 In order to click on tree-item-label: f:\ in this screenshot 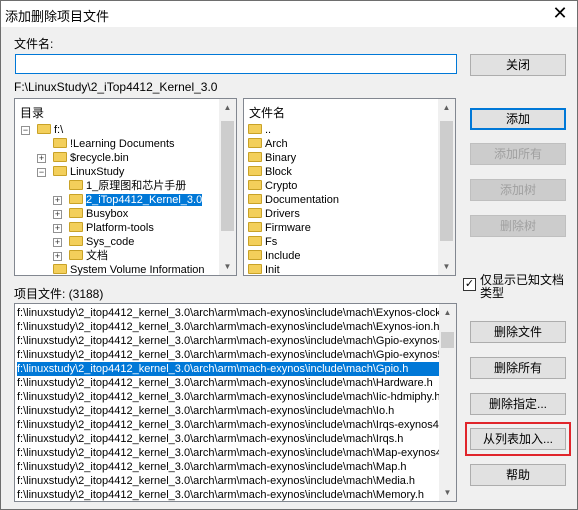, I will do `click(59, 130)`.